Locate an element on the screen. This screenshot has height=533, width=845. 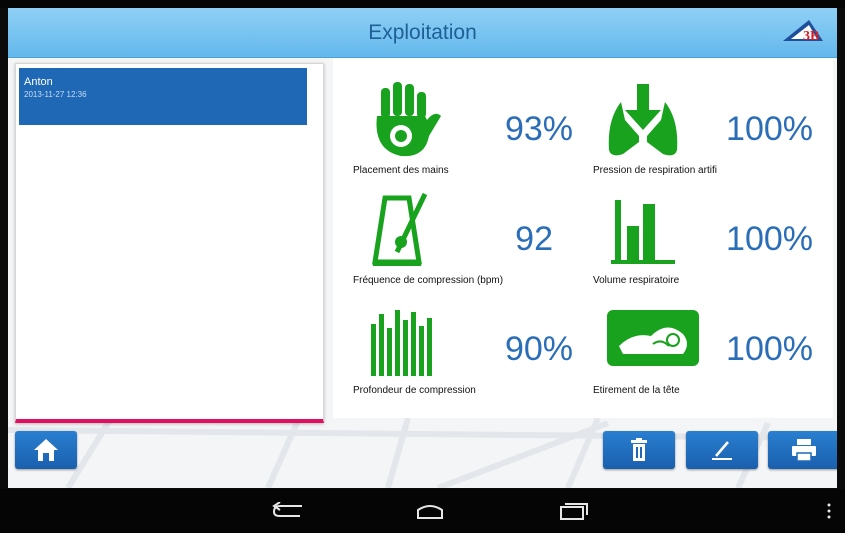
metric-hand-placement: 93% Placement des mains is located at coordinates (463, 123).